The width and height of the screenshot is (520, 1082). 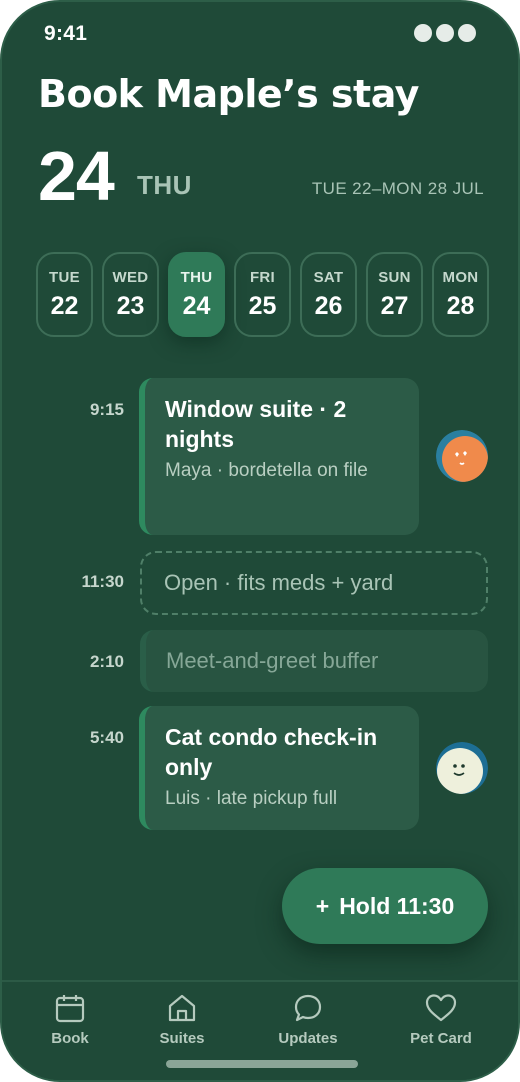 What do you see at coordinates (262, 277) in the screenshot?
I see `day-chip-dow: FRI` at bounding box center [262, 277].